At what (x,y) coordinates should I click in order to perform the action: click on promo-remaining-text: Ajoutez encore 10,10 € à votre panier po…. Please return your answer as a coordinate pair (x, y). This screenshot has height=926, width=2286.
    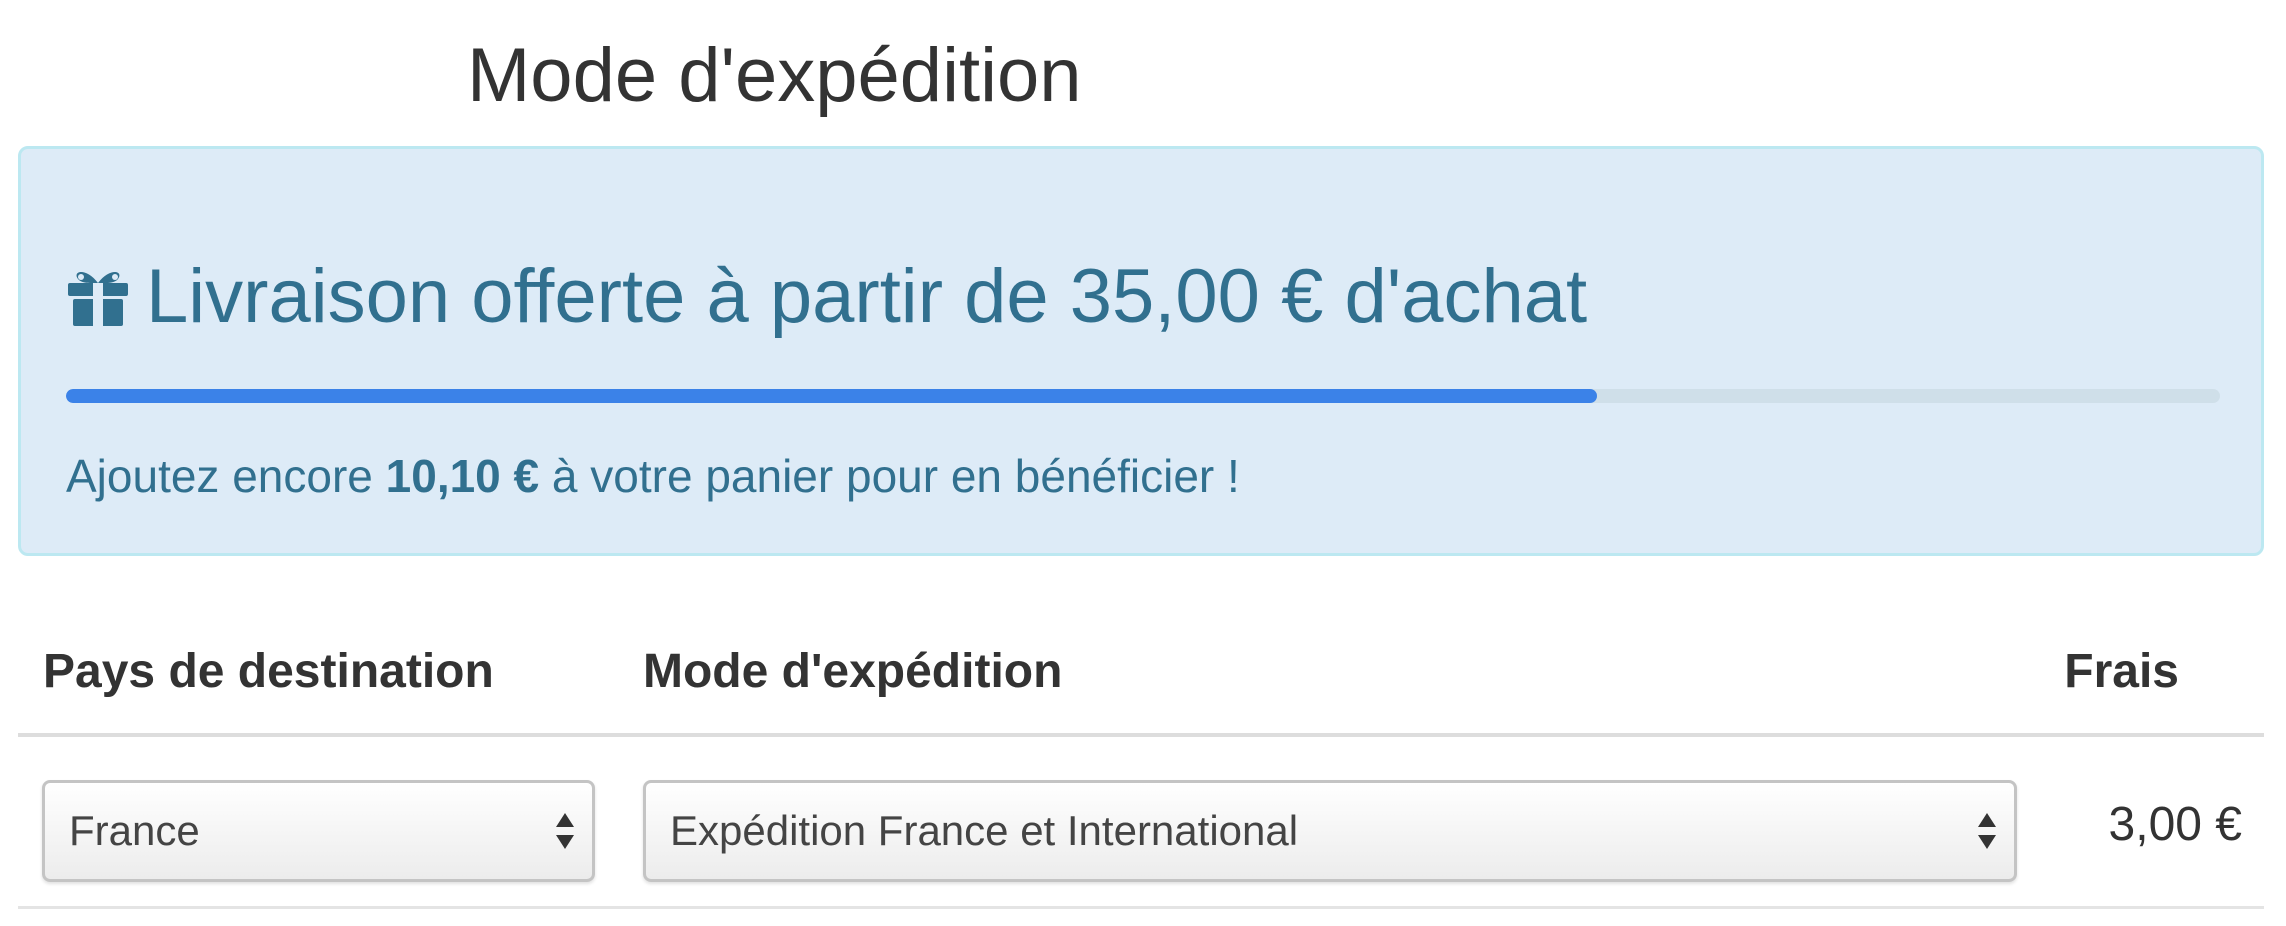
    Looking at the image, I should click on (653, 476).